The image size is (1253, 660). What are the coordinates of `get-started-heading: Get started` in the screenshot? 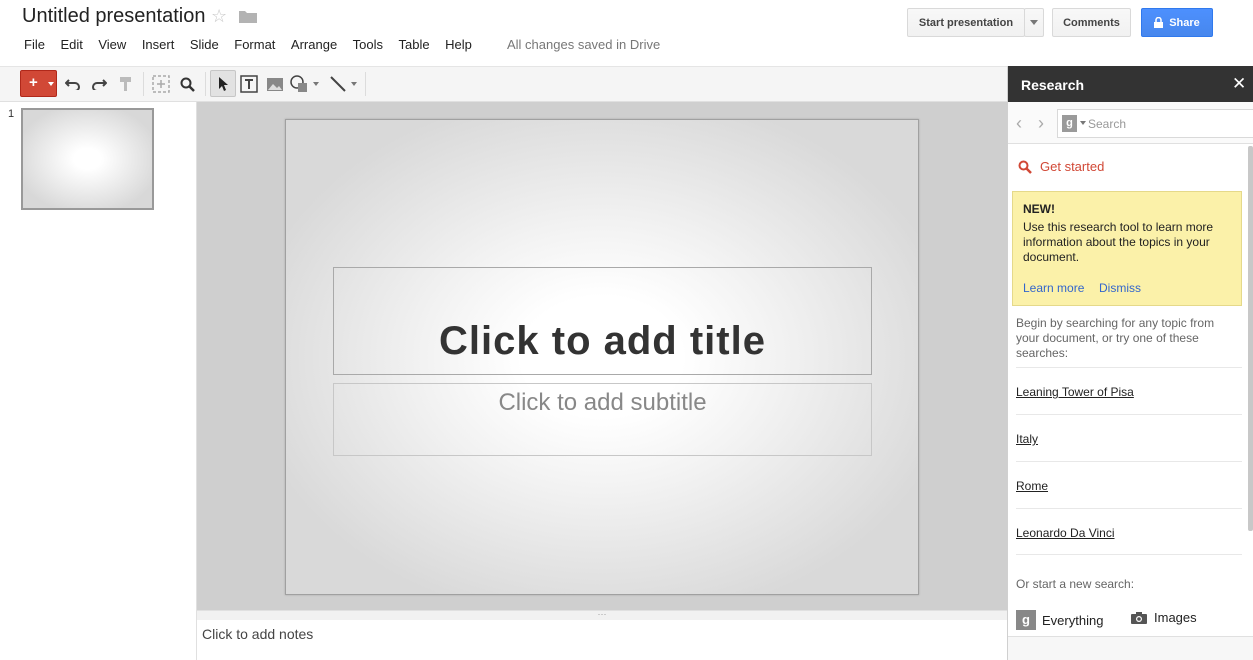 It's located at (1061, 166).